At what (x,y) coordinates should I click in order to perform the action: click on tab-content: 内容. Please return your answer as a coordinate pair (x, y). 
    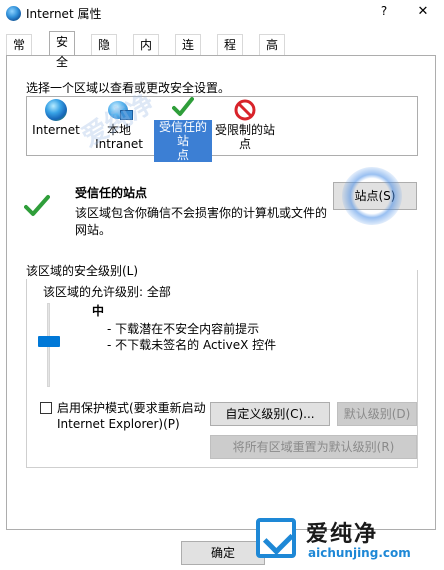
    Looking at the image, I should click on (146, 53).